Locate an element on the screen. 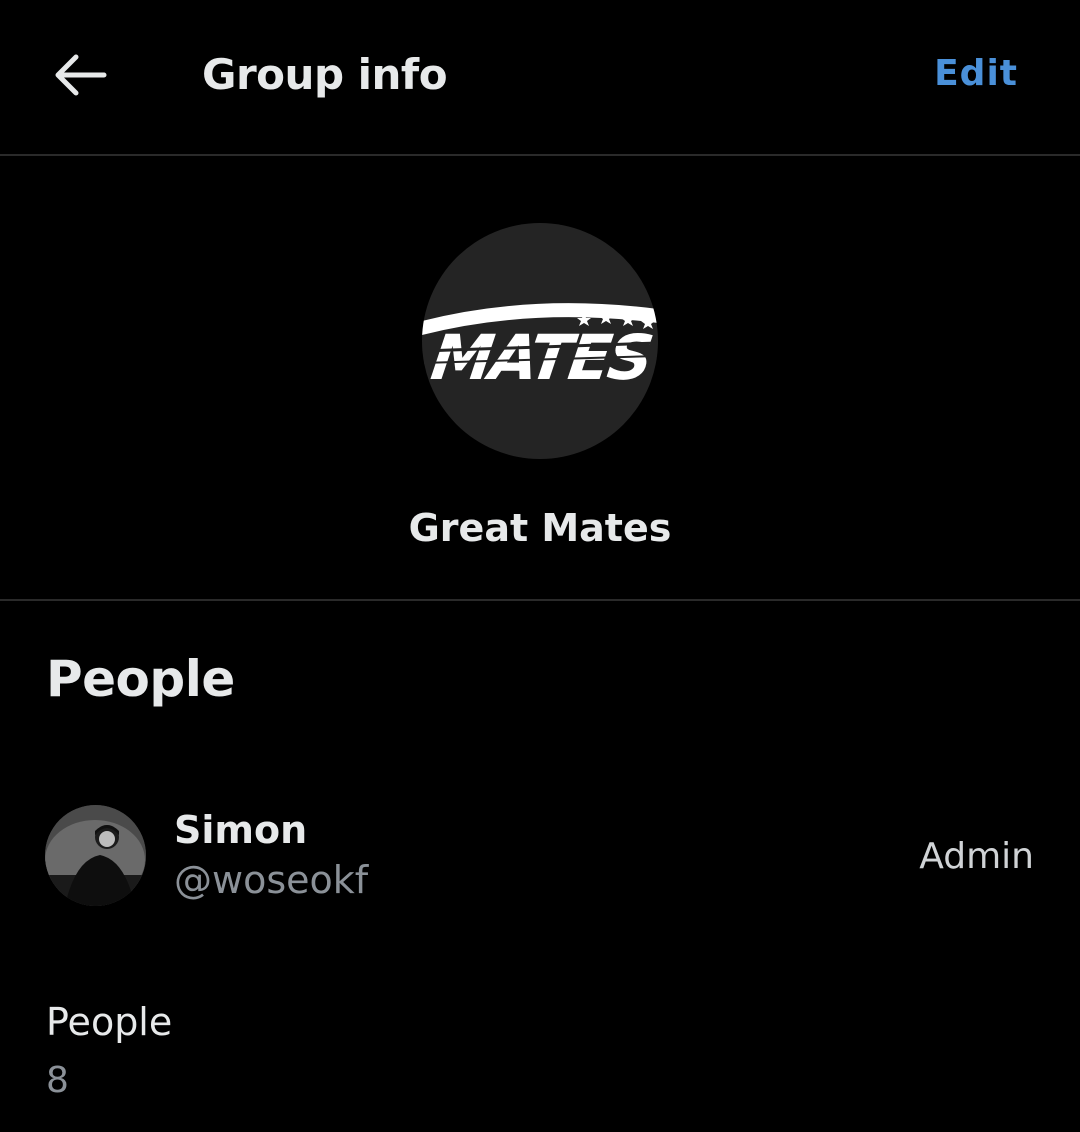 This screenshot has height=1132, width=1080. avatar is located at coordinates (95, 855).